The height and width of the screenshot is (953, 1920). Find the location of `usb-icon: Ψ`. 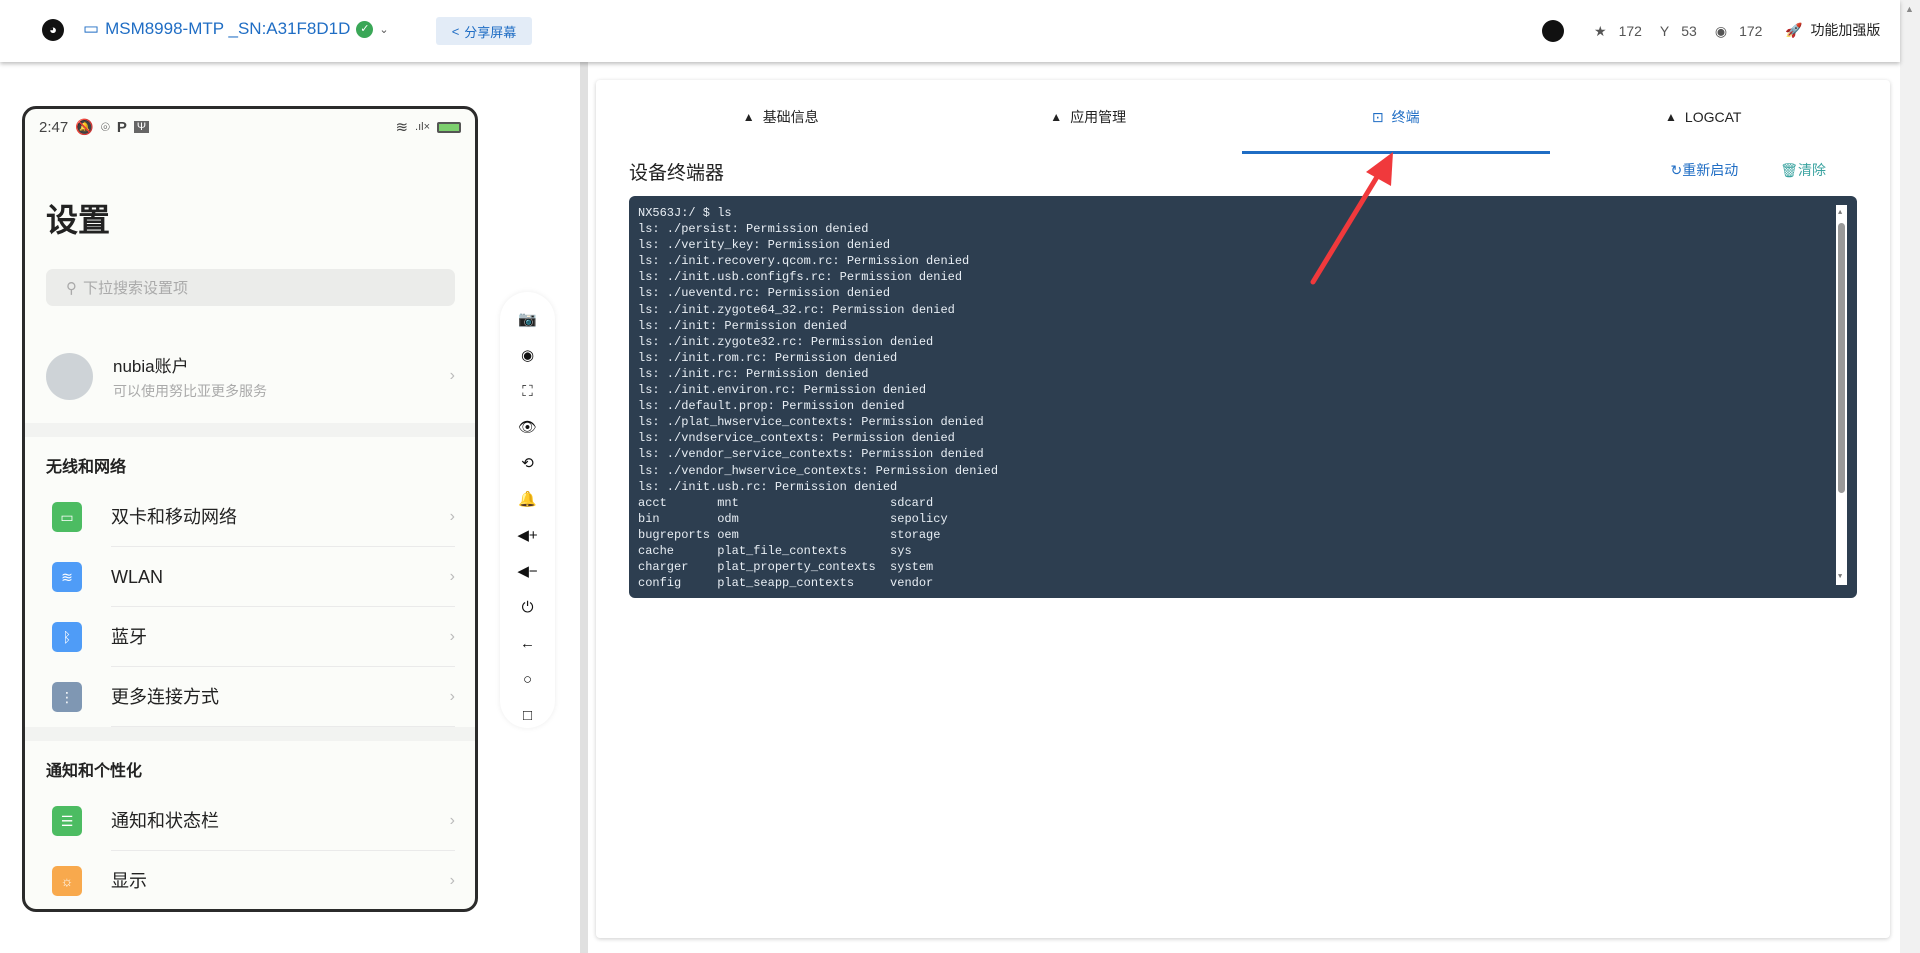

usb-icon: Ψ is located at coordinates (141, 127).